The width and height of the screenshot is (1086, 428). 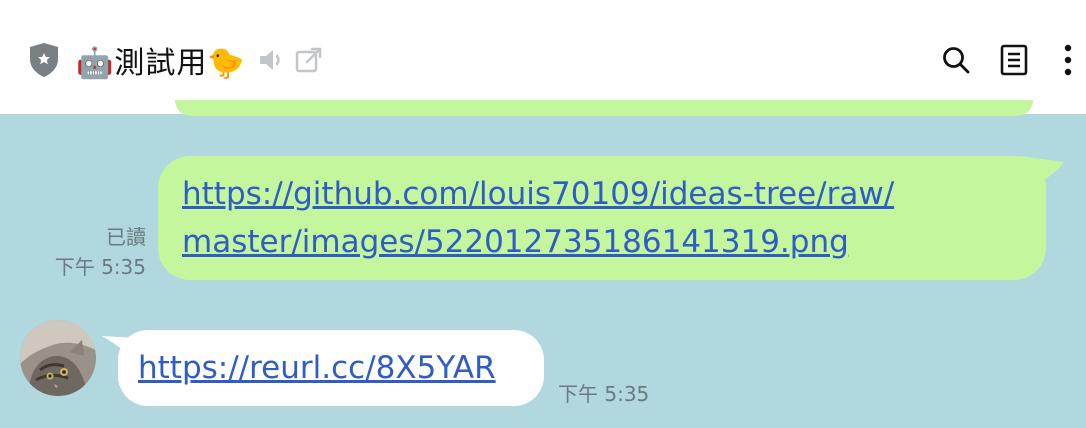 I want to click on notes-icon, so click(x=1014, y=60).